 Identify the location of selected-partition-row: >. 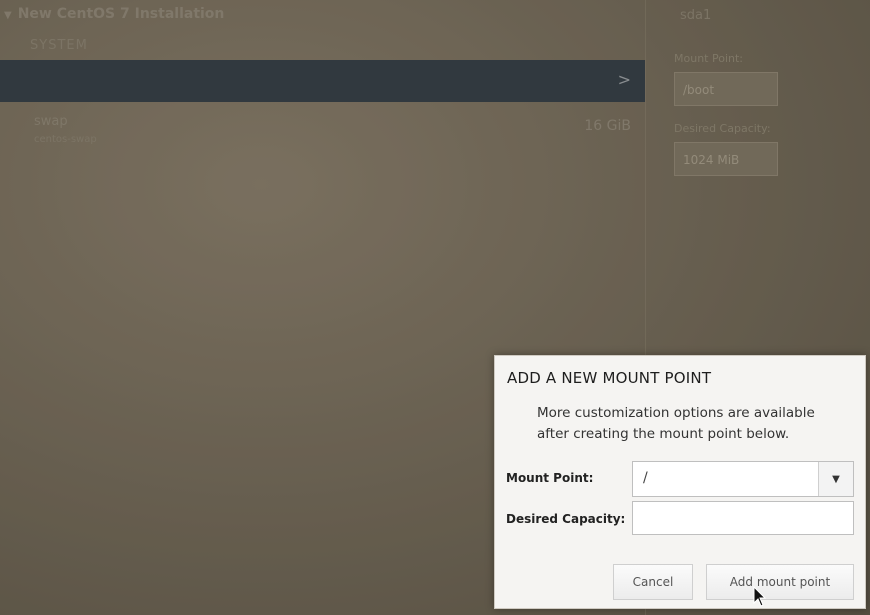
(322, 81).